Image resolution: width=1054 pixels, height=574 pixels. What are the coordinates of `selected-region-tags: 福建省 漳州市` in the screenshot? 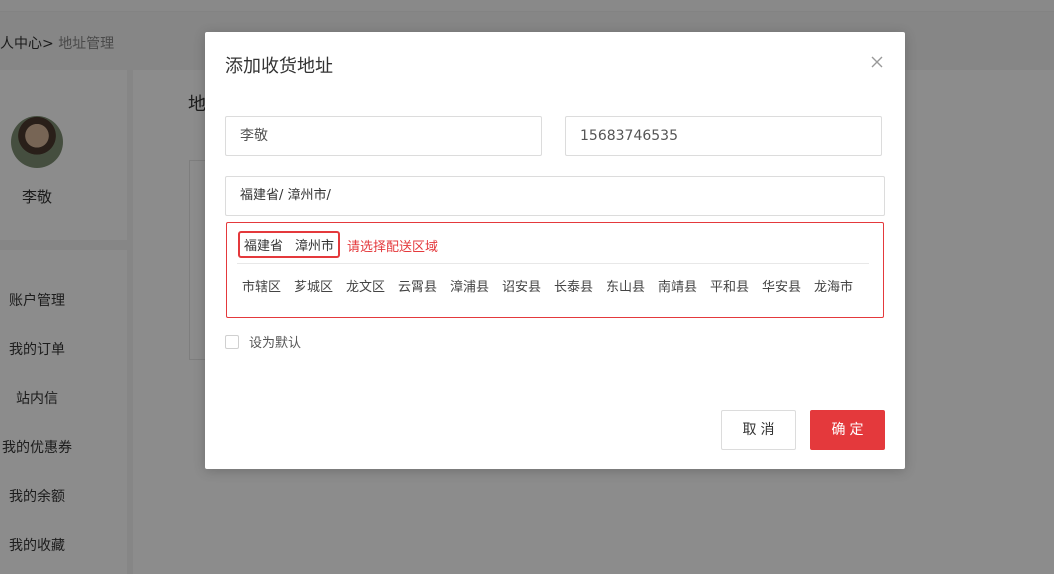 It's located at (289, 244).